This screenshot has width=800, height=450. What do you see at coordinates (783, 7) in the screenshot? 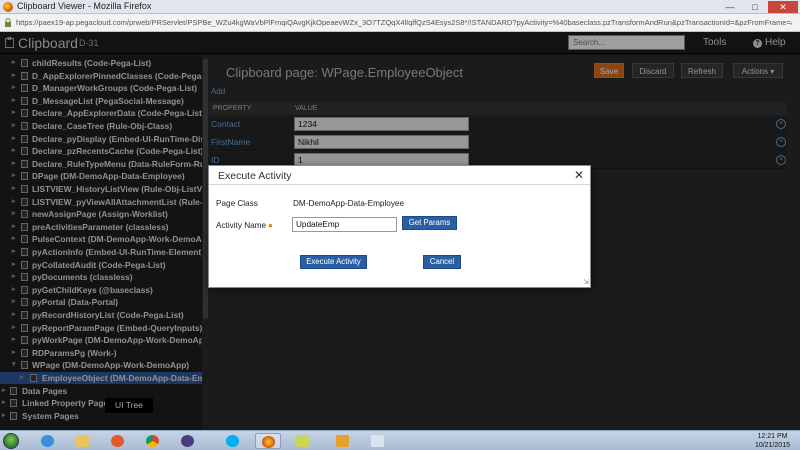
I see `close-window-button: ✕` at bounding box center [783, 7].